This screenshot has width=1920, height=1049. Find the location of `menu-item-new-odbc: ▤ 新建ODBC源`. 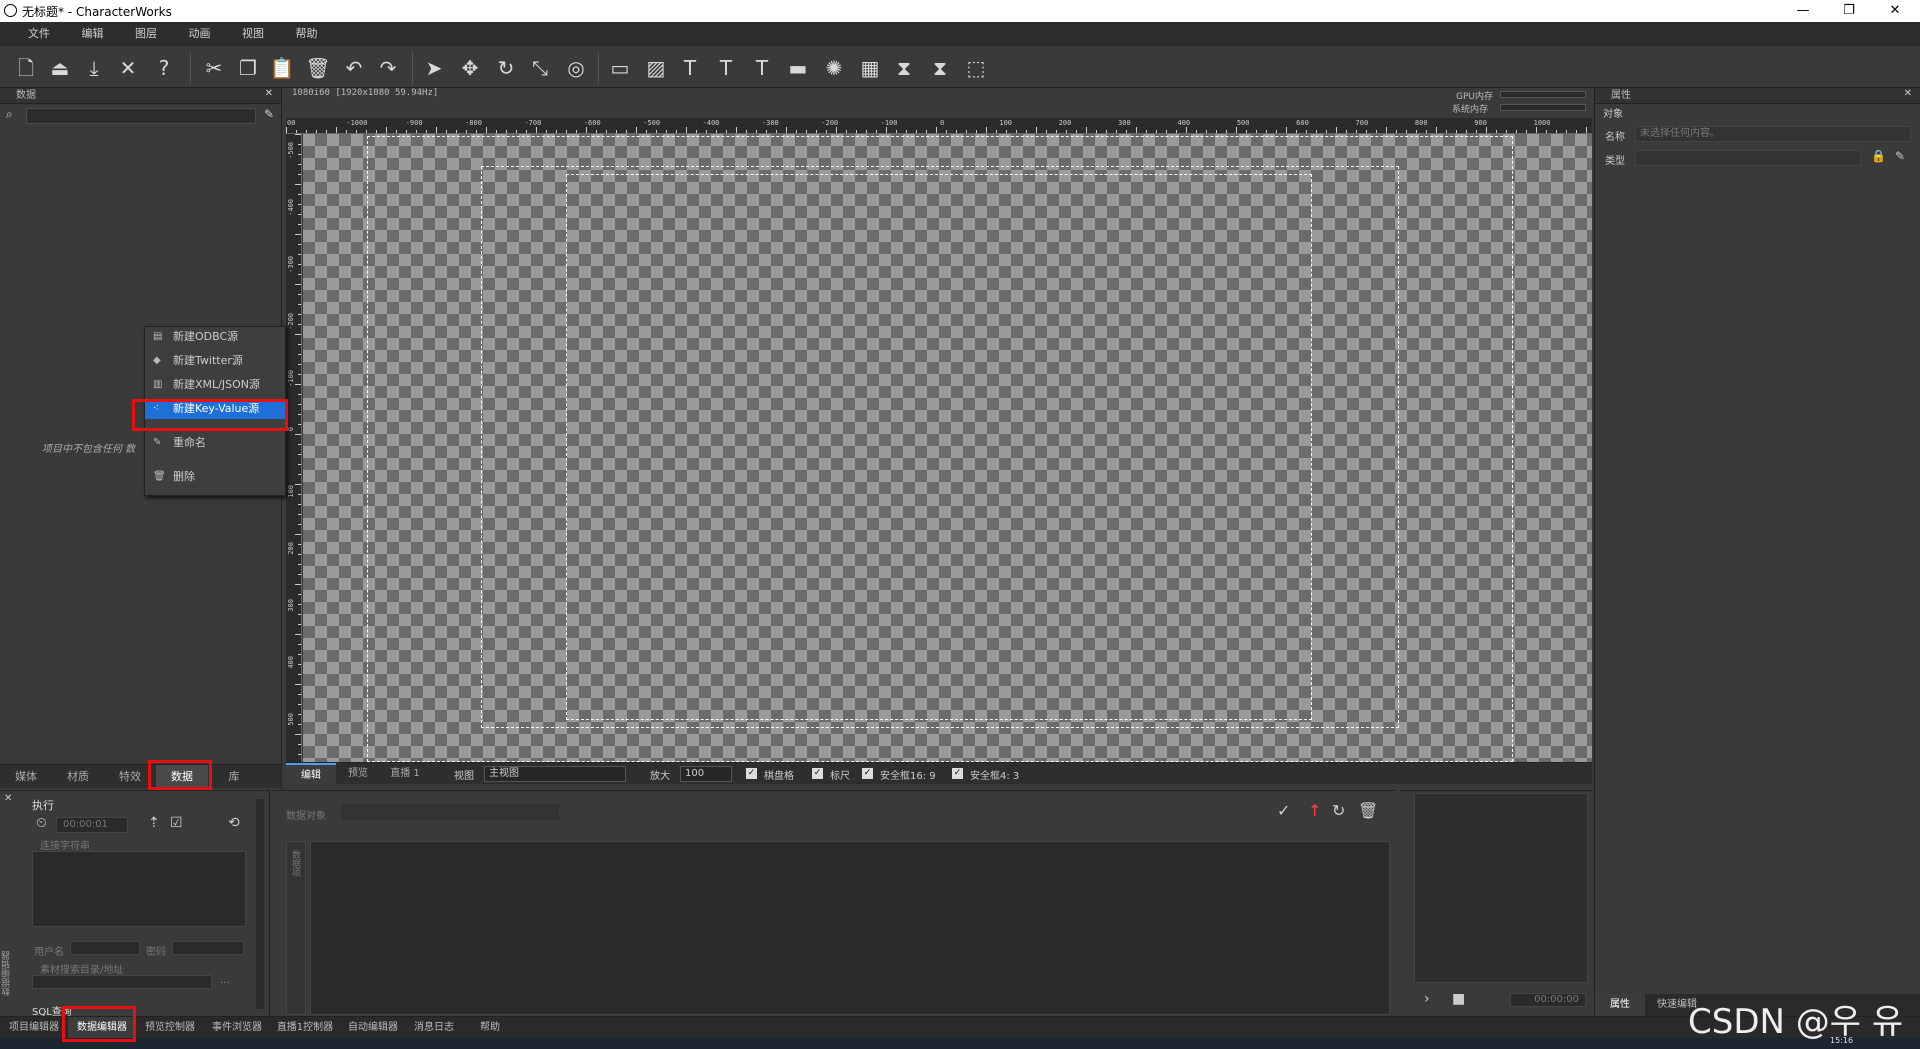

menu-item-new-odbc: ▤ 新建ODBC源 is located at coordinates (215, 337).